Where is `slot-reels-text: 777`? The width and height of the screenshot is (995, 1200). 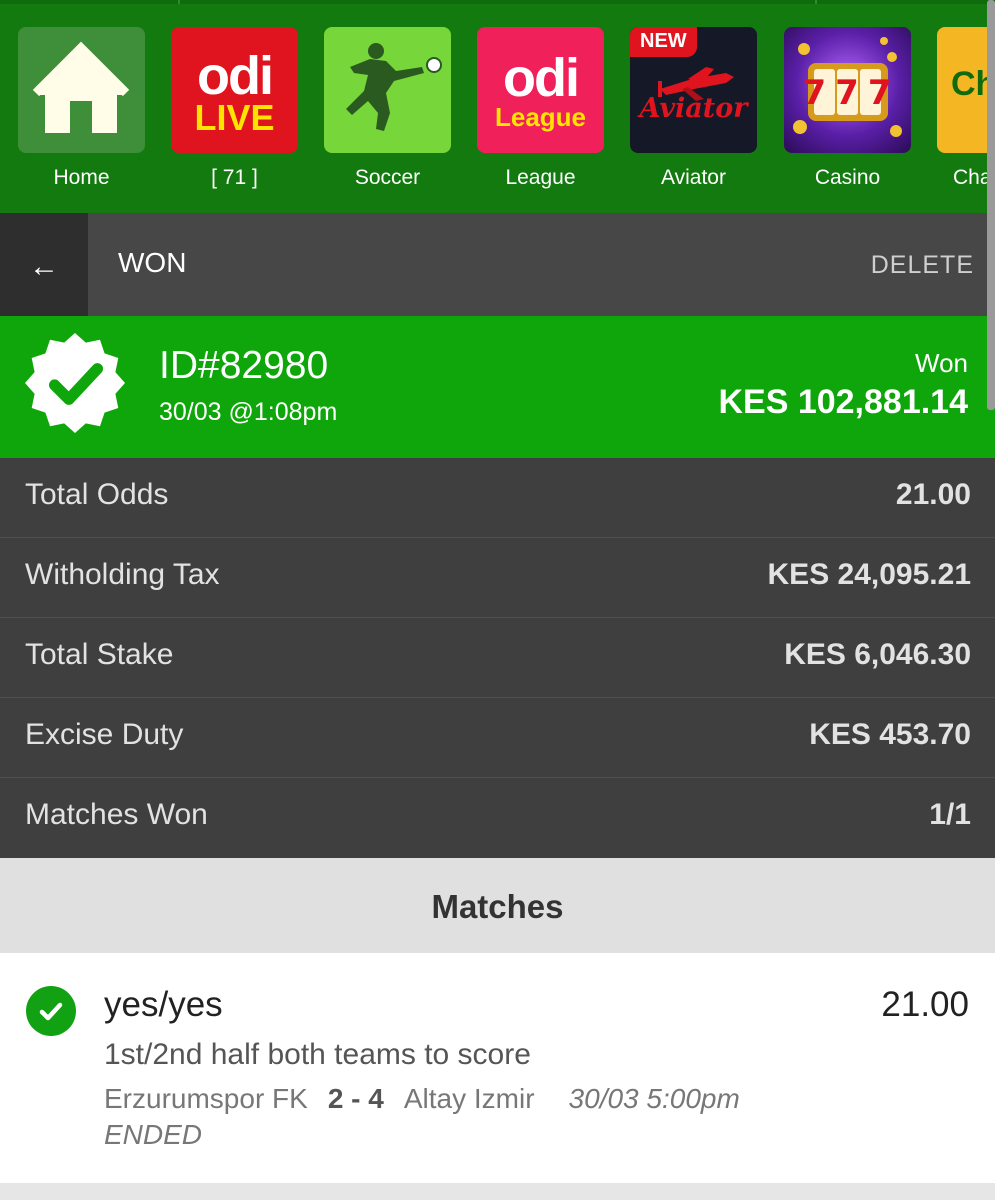
slot-reels-text: 777 is located at coordinates (851, 93).